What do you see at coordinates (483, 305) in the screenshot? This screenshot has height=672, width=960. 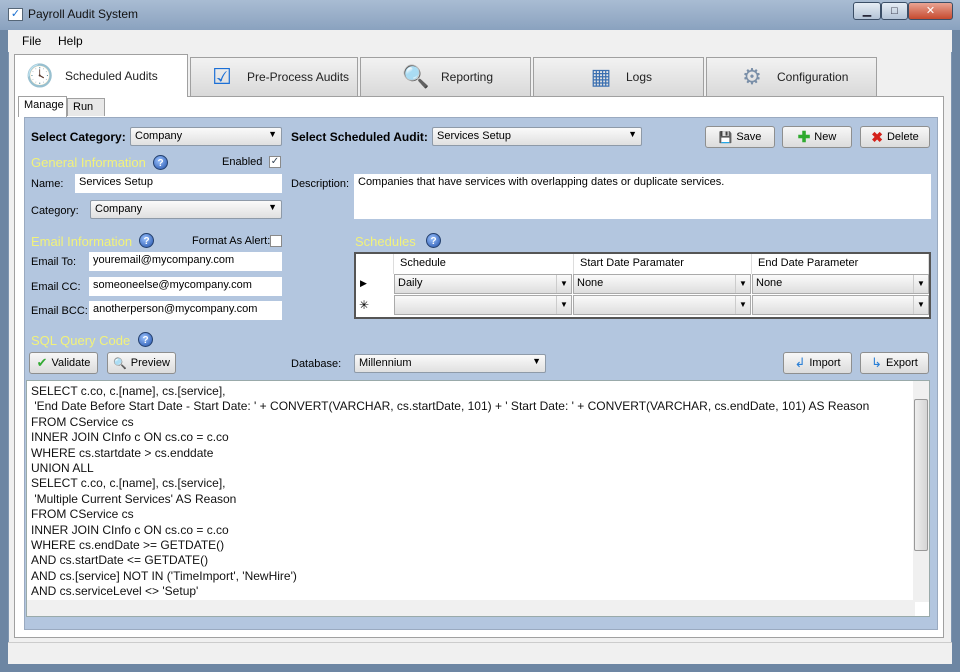 I see `schedule-cell: ▼` at bounding box center [483, 305].